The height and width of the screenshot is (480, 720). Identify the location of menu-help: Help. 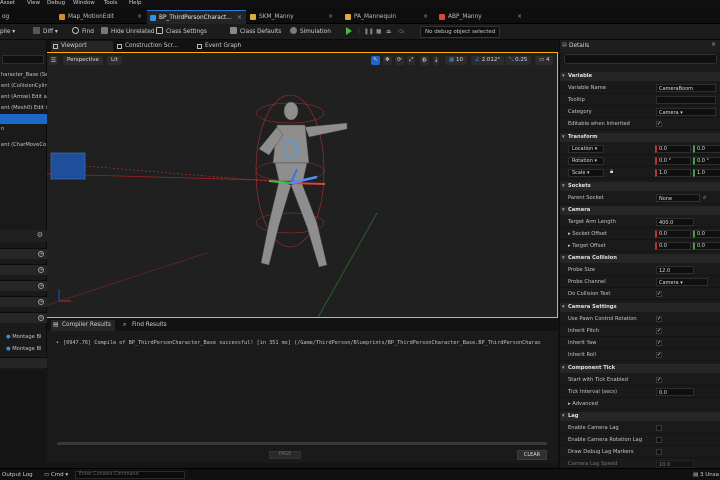
(135, 3).